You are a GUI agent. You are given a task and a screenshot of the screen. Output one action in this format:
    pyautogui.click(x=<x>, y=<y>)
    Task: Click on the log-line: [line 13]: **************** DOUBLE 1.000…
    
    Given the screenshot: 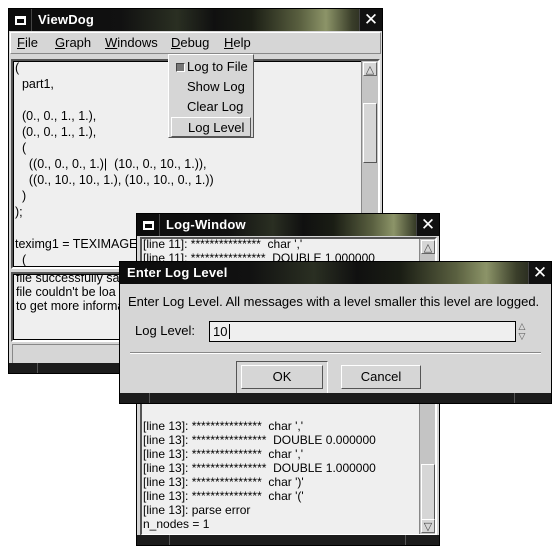 What is the action you would take?
    pyautogui.click(x=259, y=468)
    